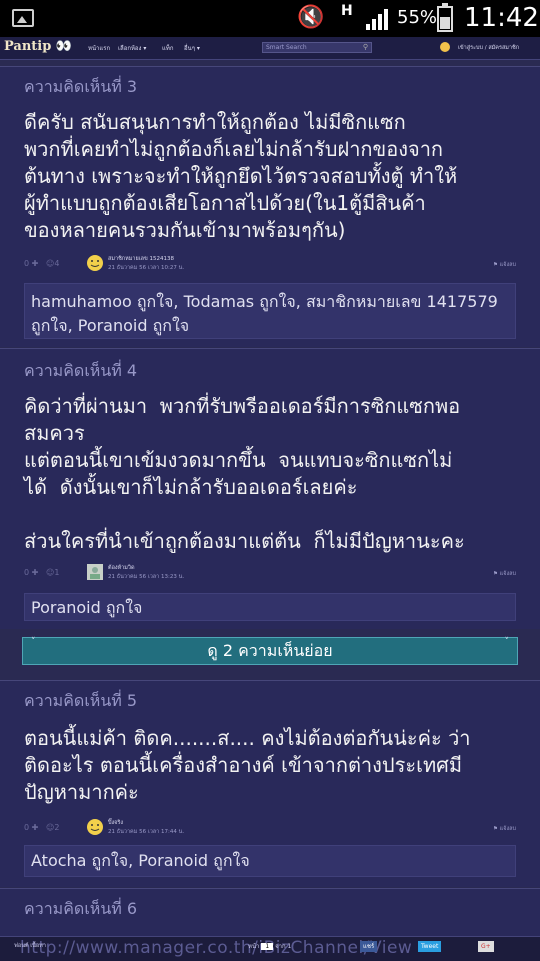 The width and height of the screenshot is (540, 961). Describe the element at coordinates (365, 47) in the screenshot. I see `search-icon: ⚲` at that location.